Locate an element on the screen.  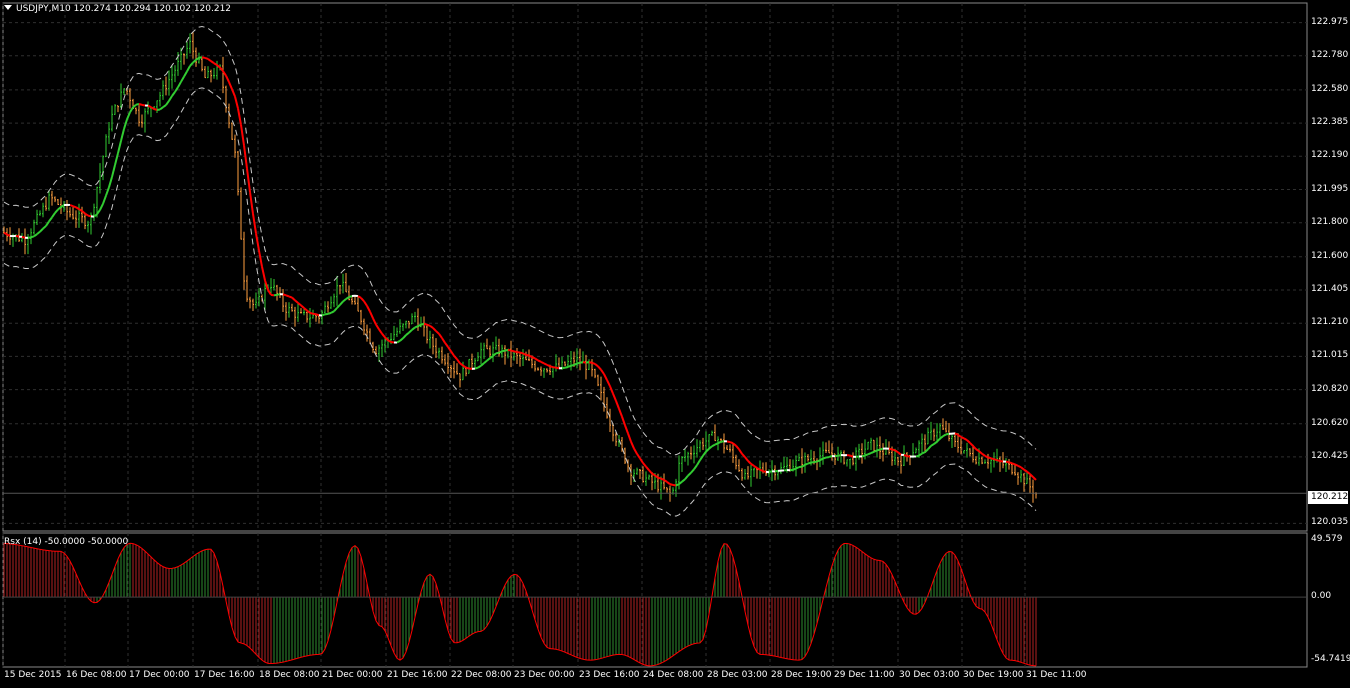
symbol-title: USDJPY,M10 is located at coordinates (43, 9).